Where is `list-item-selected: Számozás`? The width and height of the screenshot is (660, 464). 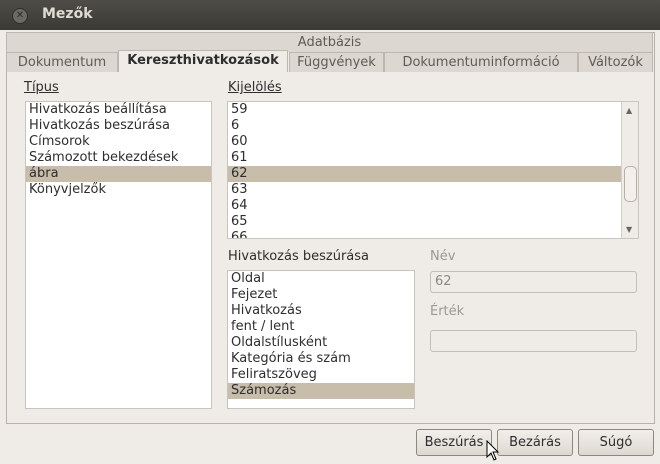 list-item-selected: Számozás is located at coordinates (321, 391).